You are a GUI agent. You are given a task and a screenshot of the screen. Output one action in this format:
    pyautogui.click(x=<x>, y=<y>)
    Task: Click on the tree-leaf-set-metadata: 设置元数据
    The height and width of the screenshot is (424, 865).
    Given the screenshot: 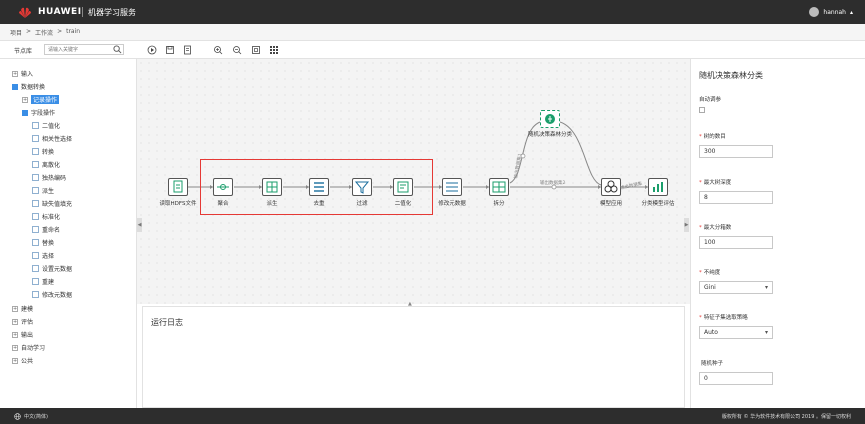 What is the action you would take?
    pyautogui.click(x=52, y=268)
    